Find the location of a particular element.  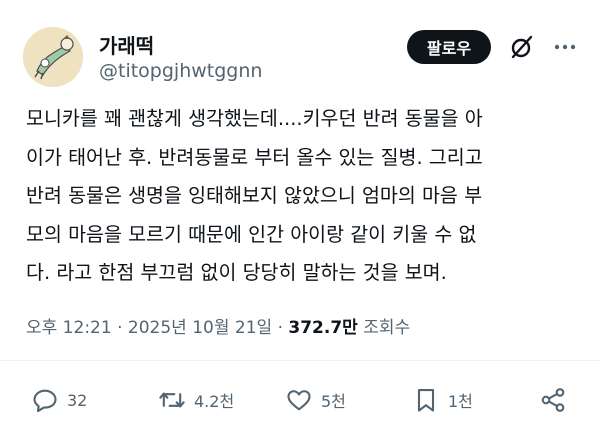

reply-button: 32 is located at coordinates (59, 400).